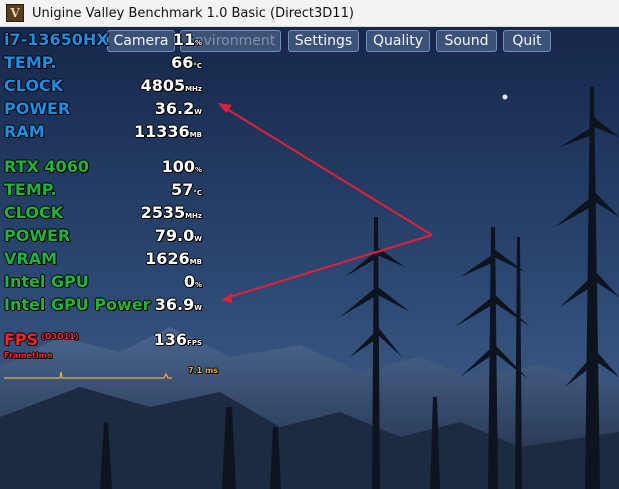 The image size is (619, 489). I want to click on cpu-clock: 4805MHz, so click(171, 85).